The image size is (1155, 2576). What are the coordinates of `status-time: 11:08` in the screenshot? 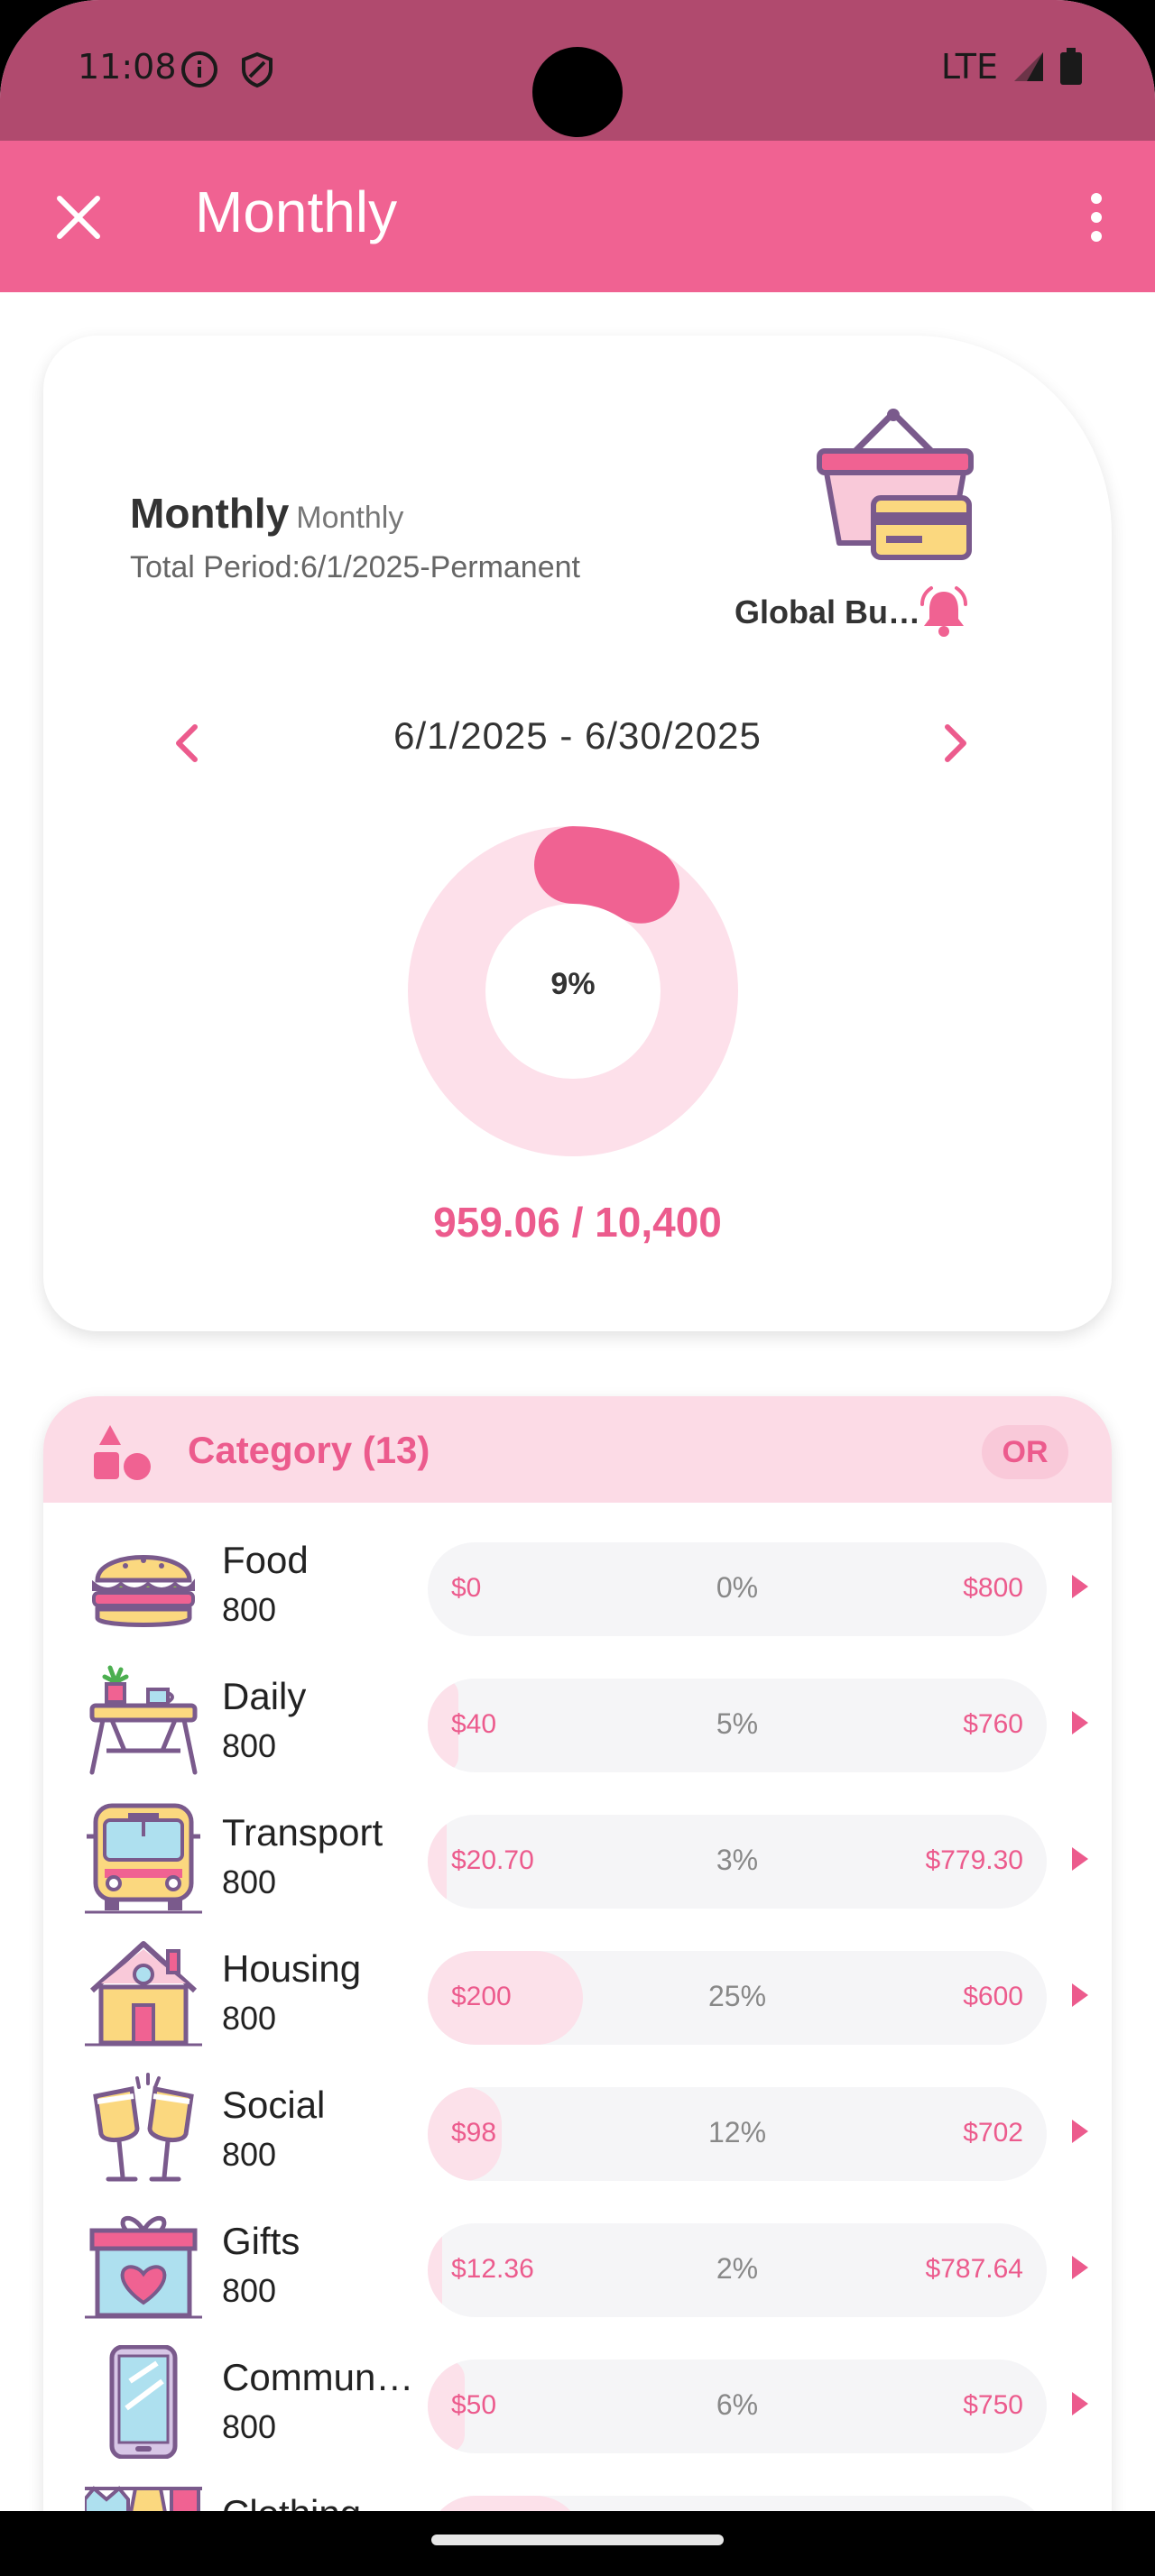 It's located at (127, 67).